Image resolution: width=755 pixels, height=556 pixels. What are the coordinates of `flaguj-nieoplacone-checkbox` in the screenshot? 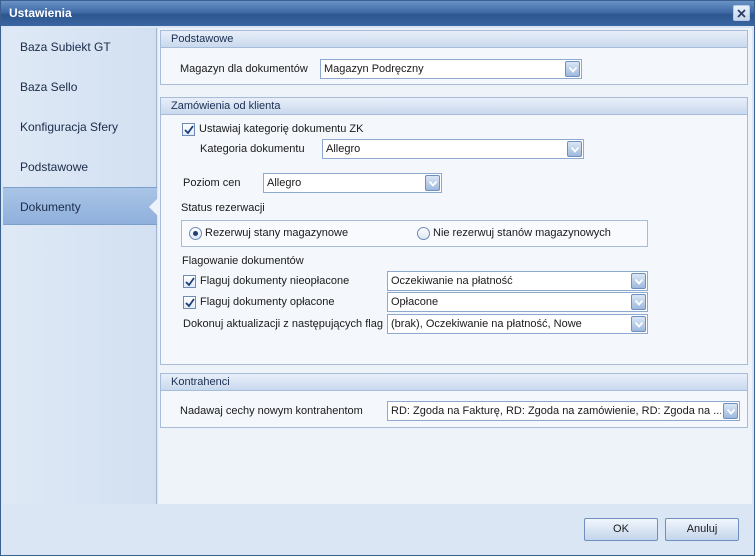 It's located at (189, 281).